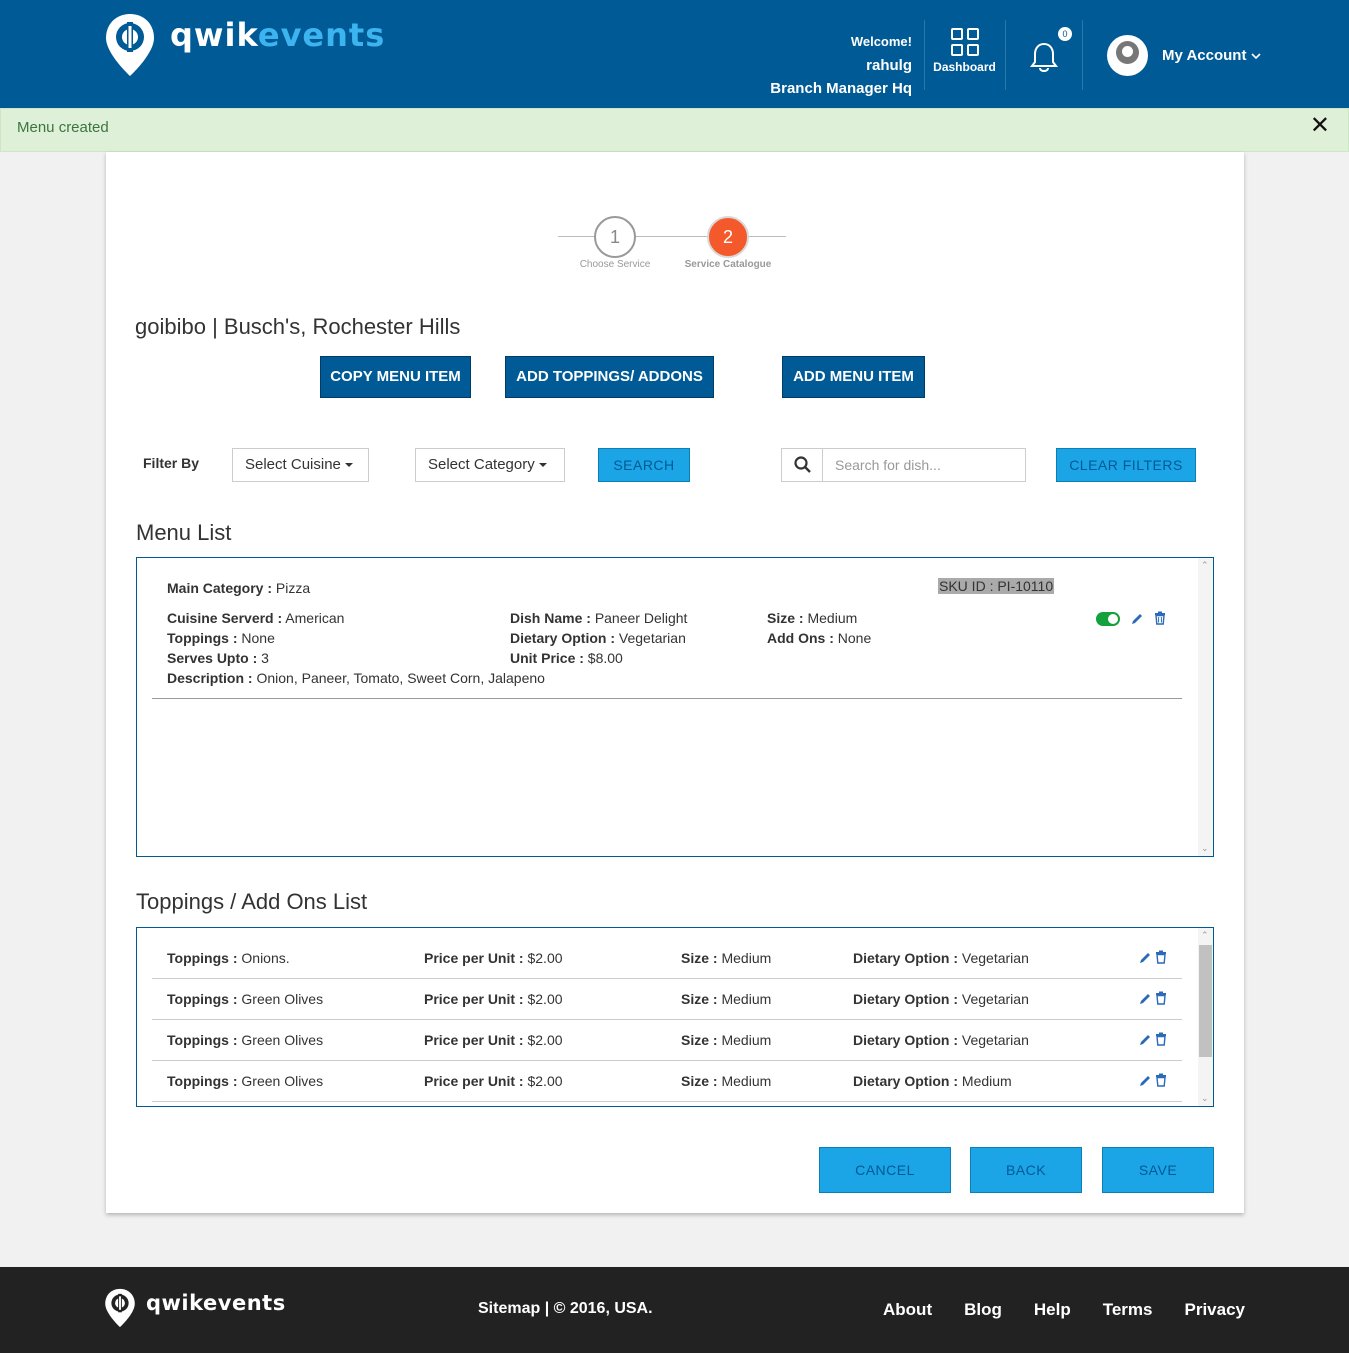 The height and width of the screenshot is (1353, 1349). I want to click on cuisine-served: Cuisine Serverd : American, so click(256, 618).